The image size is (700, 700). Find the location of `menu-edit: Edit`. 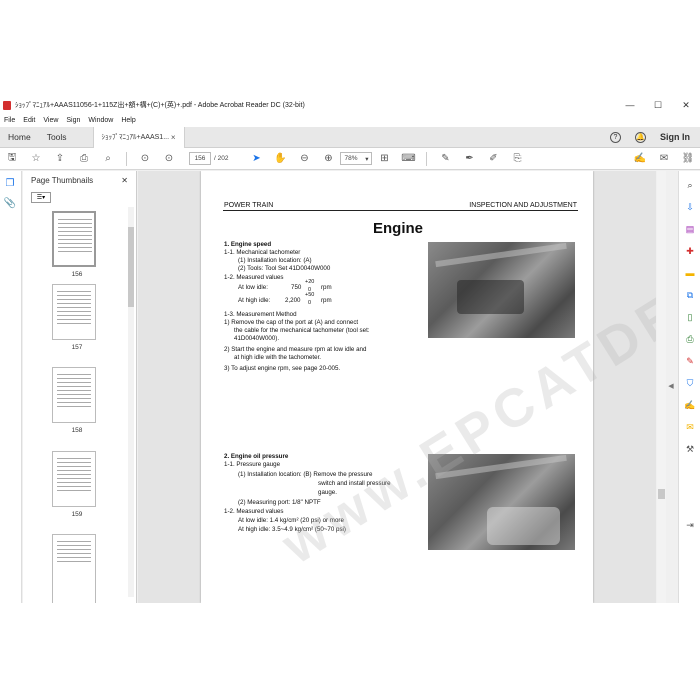

menu-edit: Edit is located at coordinates (29, 120).